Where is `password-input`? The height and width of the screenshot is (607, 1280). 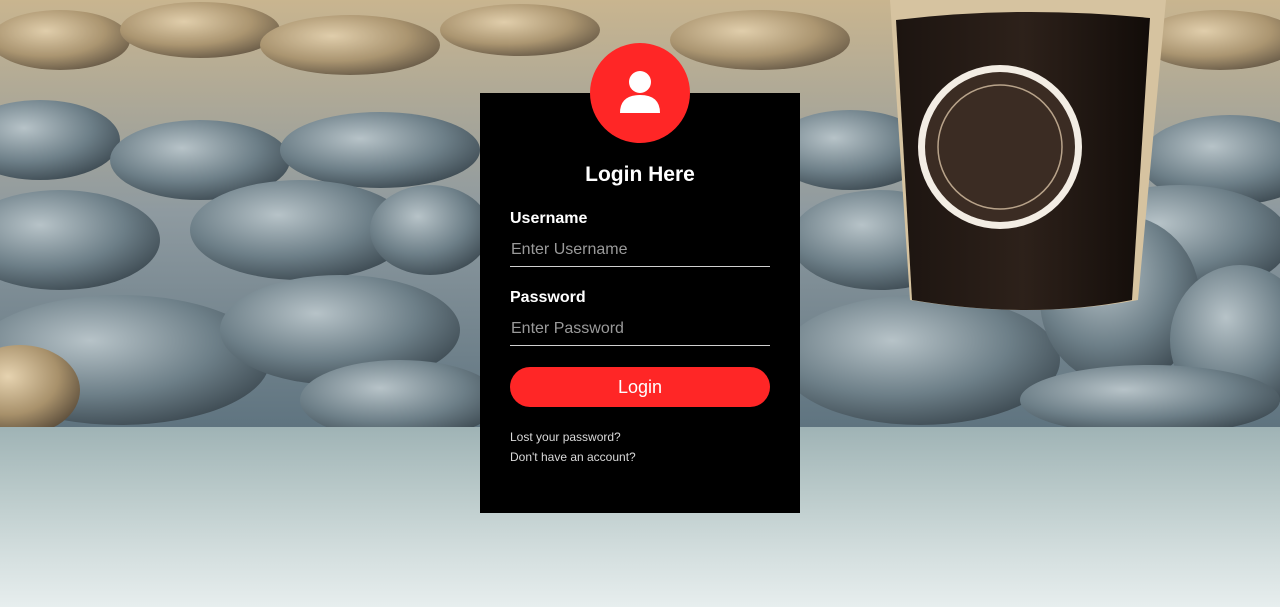
password-input is located at coordinates (640, 329).